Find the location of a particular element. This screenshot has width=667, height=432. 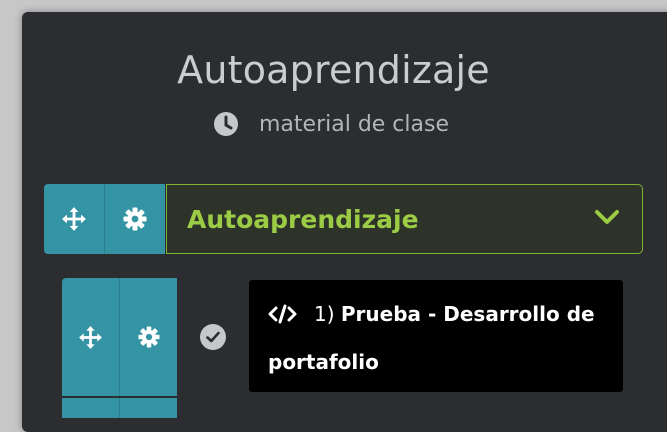

section-dropdown: Autoaprendizaje is located at coordinates (404, 219).